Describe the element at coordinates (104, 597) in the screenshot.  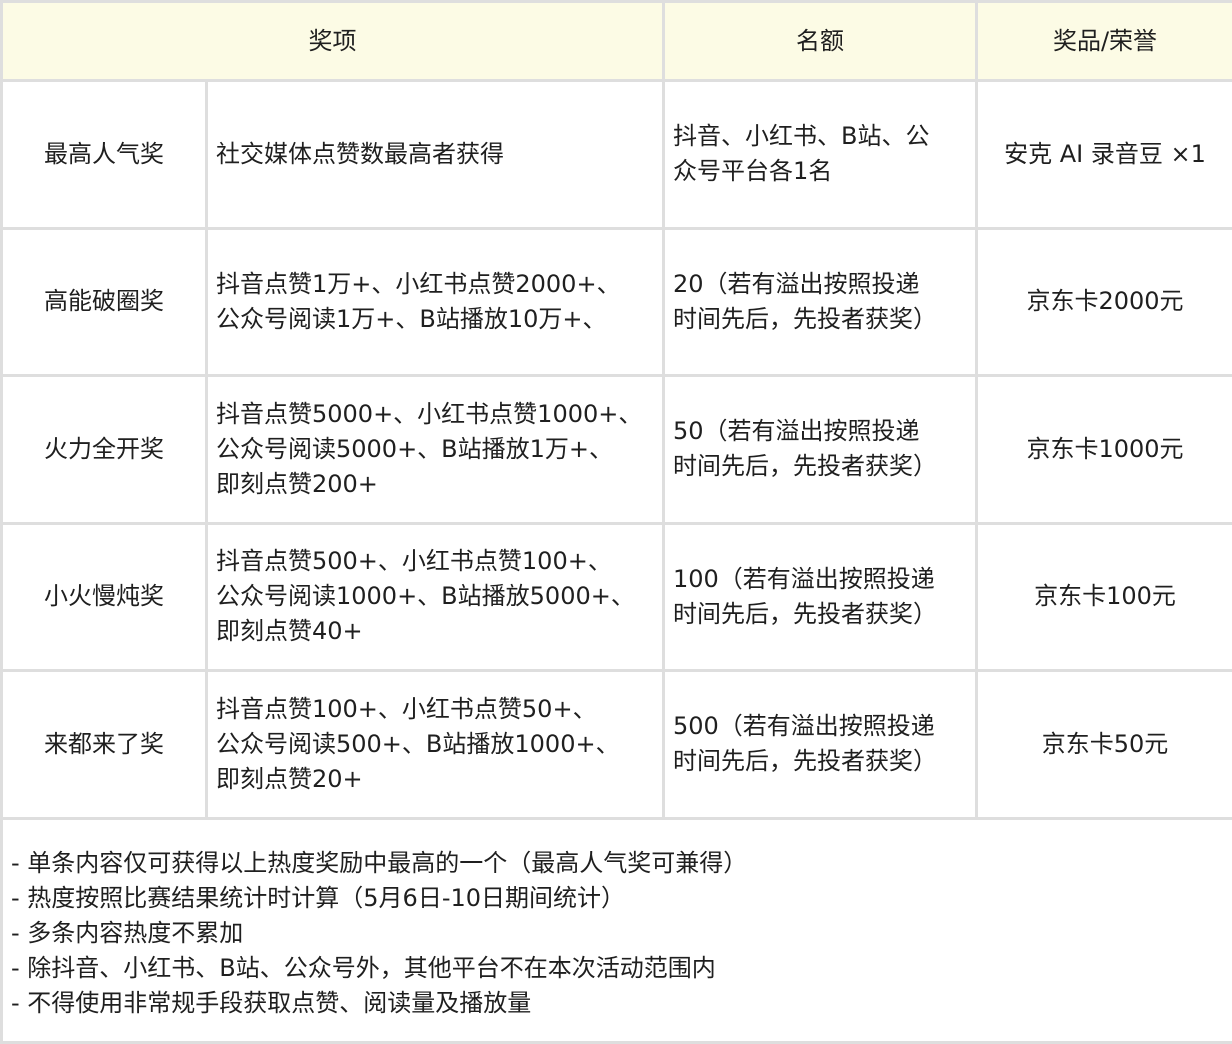
I see `award-name: 小火慢炖奖` at that location.